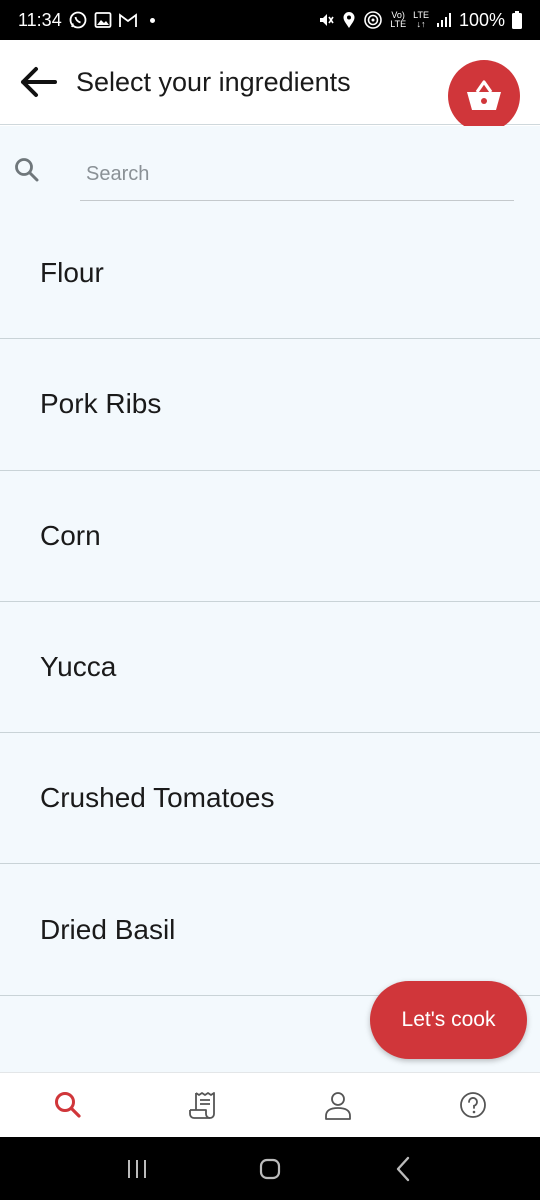 This screenshot has height=1200, width=540. I want to click on gmail-icon, so click(128, 20).